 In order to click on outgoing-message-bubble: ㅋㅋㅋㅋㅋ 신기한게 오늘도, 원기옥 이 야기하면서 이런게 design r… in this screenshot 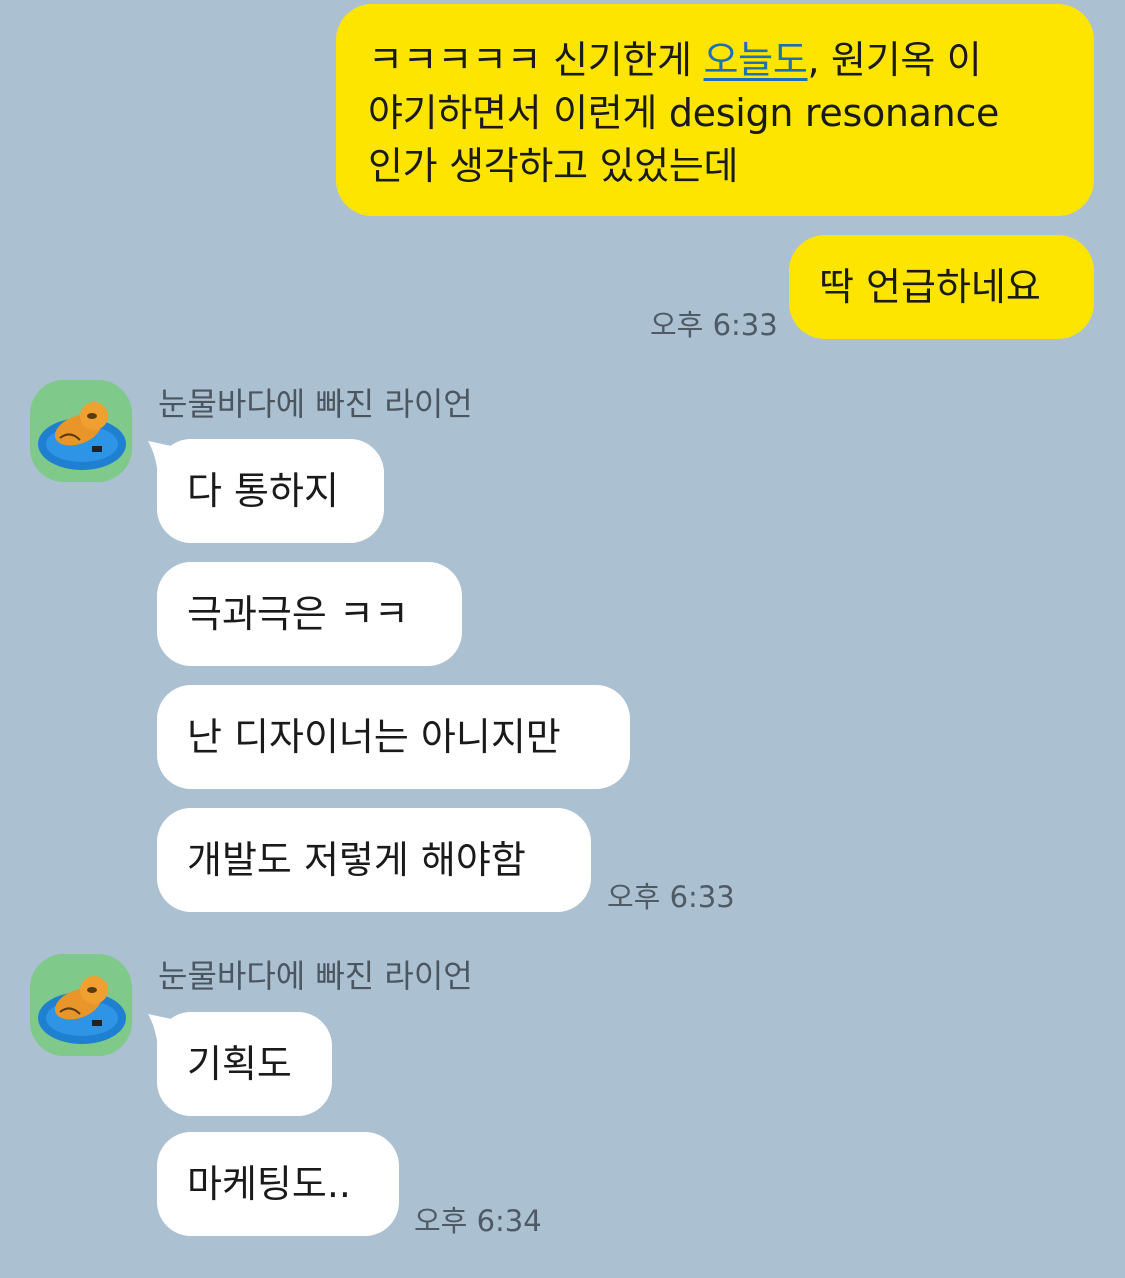, I will do `click(715, 110)`.